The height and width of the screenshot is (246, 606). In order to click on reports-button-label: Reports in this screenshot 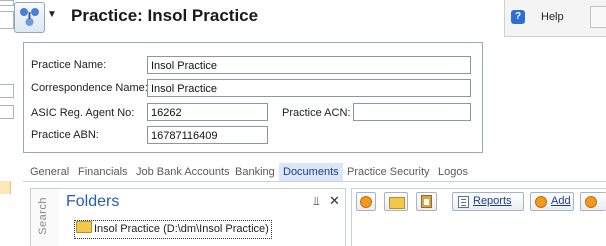, I will do `click(492, 201)`.